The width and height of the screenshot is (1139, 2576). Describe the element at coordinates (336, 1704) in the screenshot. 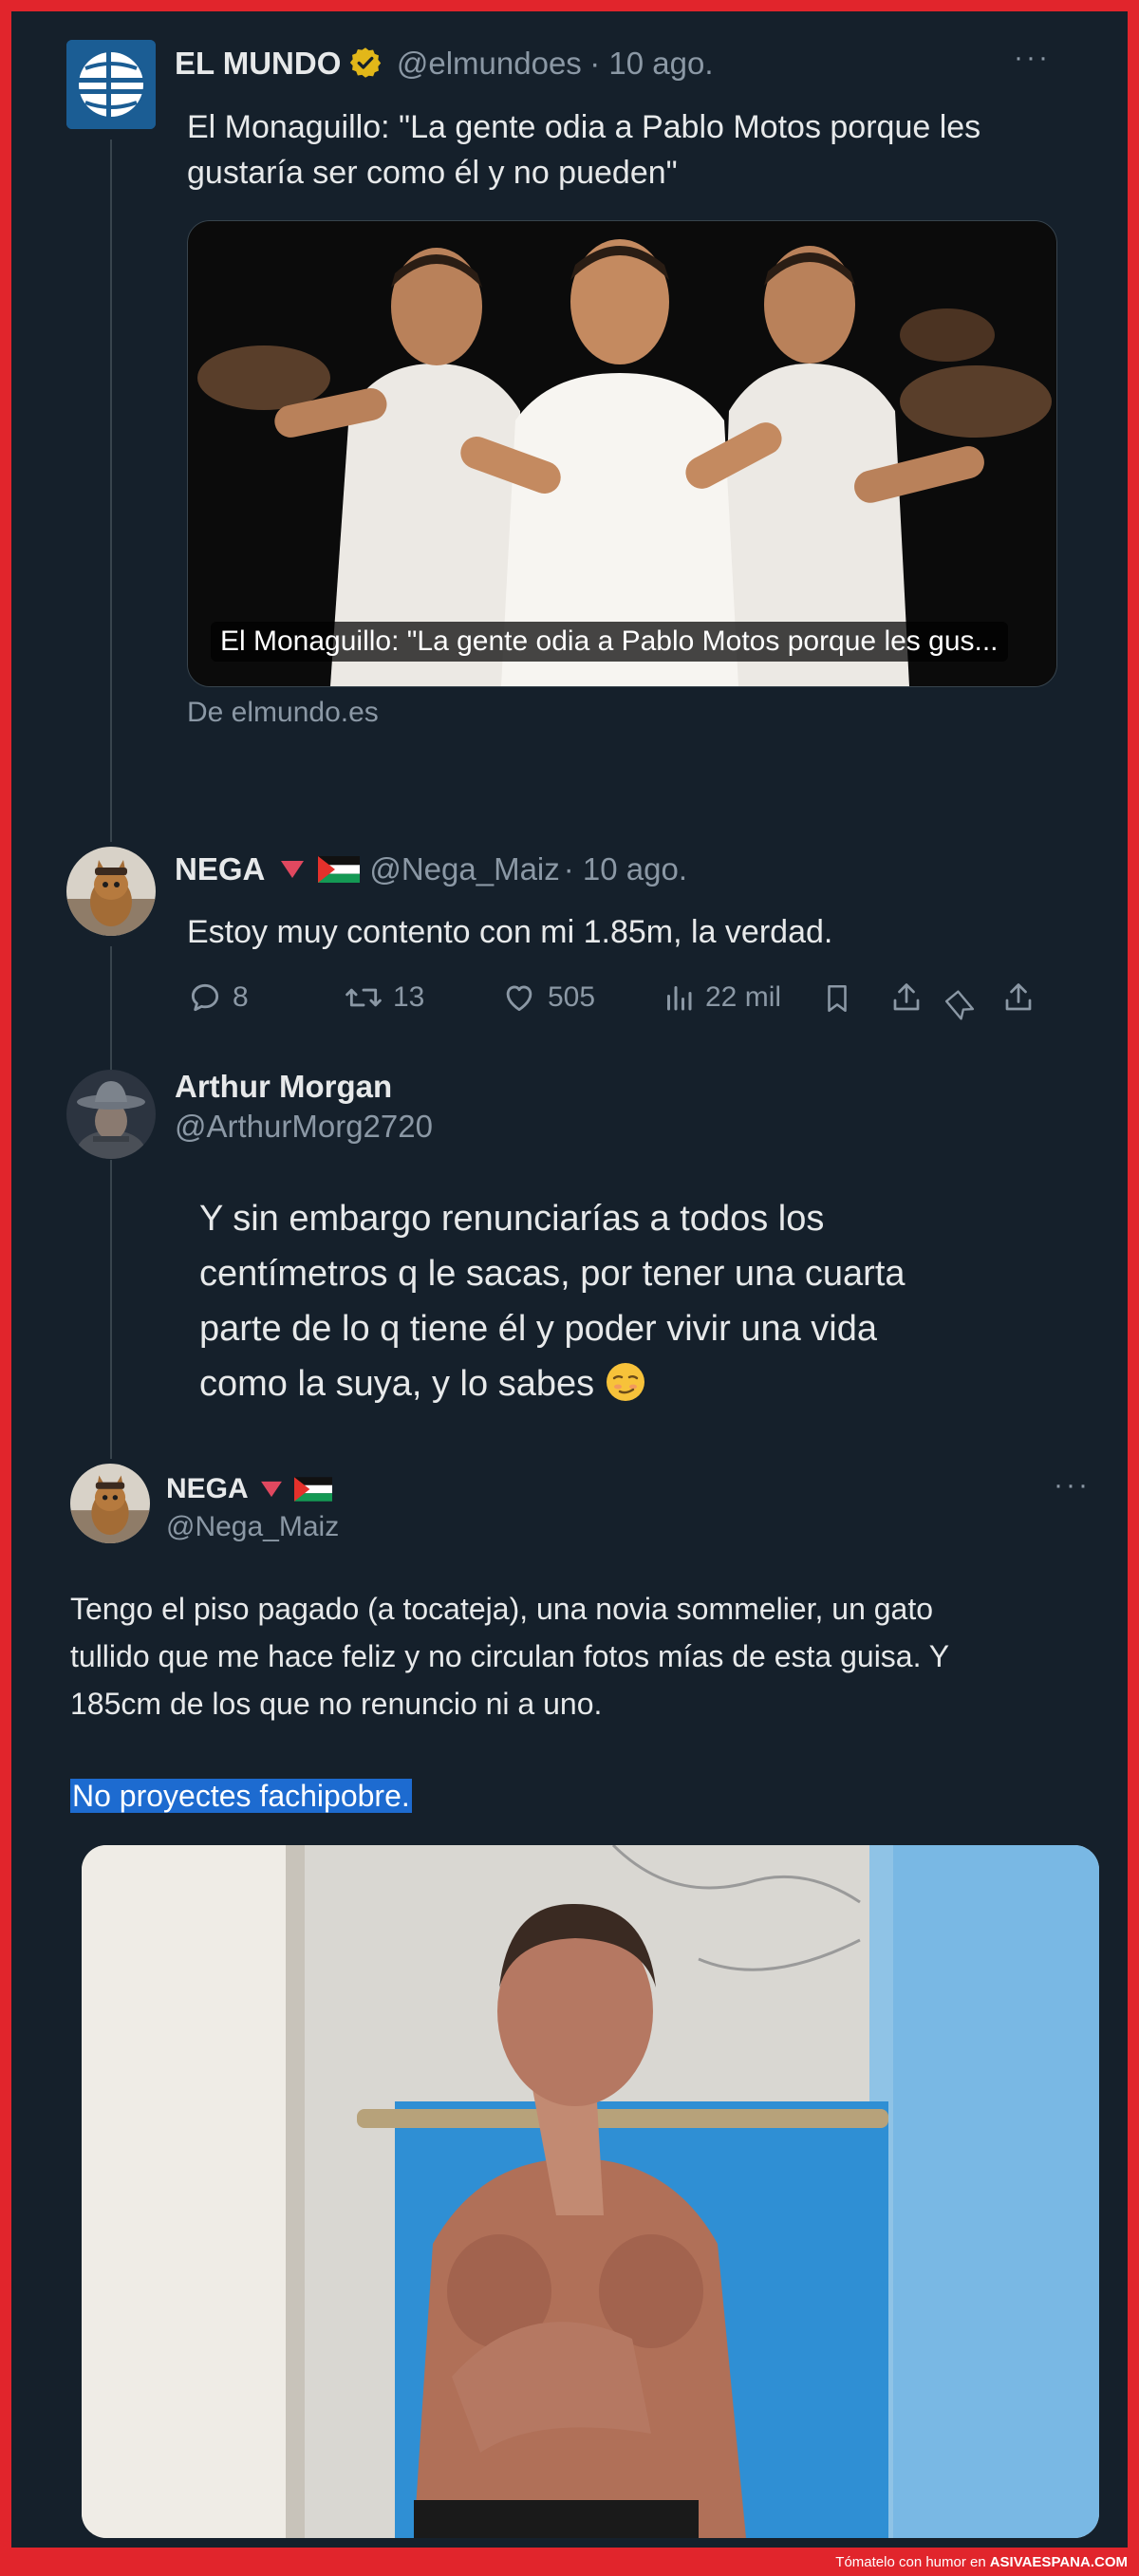

I see `tweet-text-line: 185cm de los que no renuncio ni a uno.` at that location.